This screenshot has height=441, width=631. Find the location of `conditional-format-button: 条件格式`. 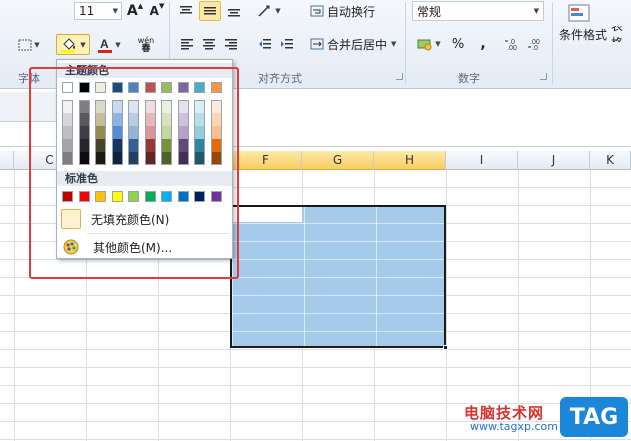

conditional-format-button: 条件格式 is located at coordinates (583, 34).